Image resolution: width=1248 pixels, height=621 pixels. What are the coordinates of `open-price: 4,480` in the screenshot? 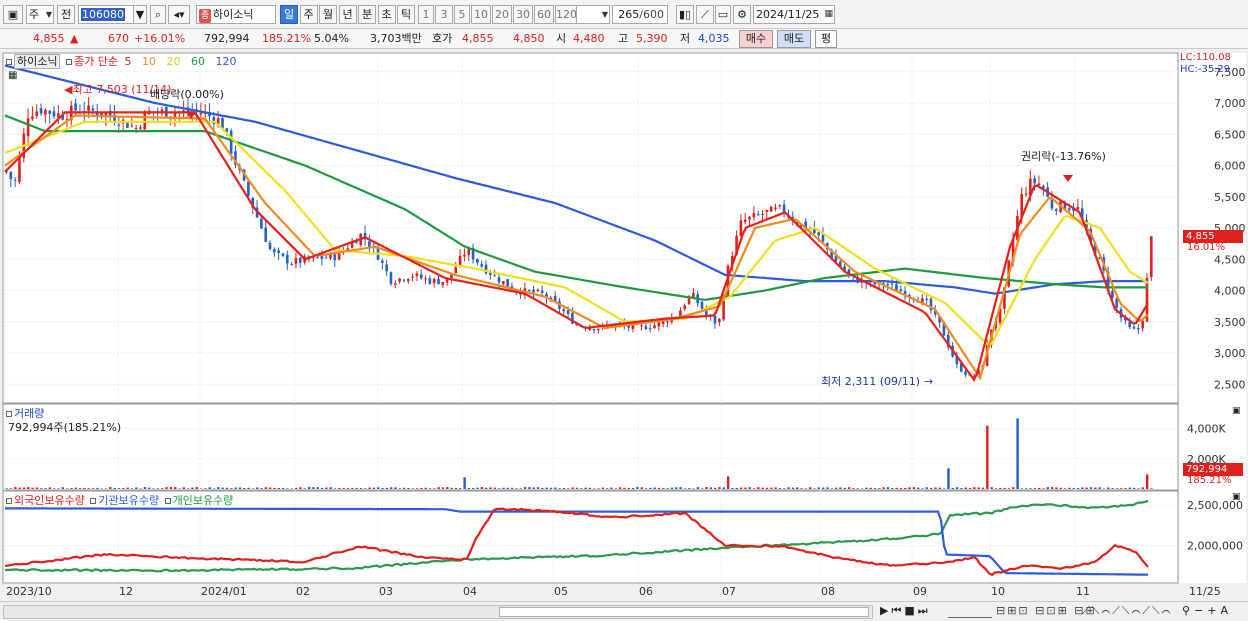 It's located at (589, 38).